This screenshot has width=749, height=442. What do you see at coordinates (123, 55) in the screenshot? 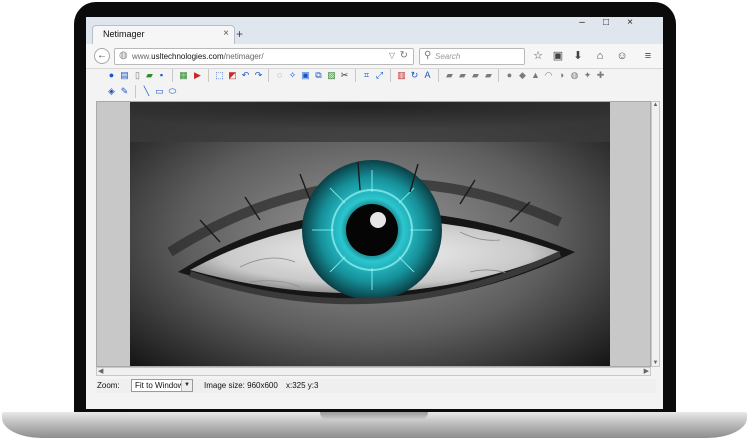
I see `globe-icon: ◍` at bounding box center [123, 55].